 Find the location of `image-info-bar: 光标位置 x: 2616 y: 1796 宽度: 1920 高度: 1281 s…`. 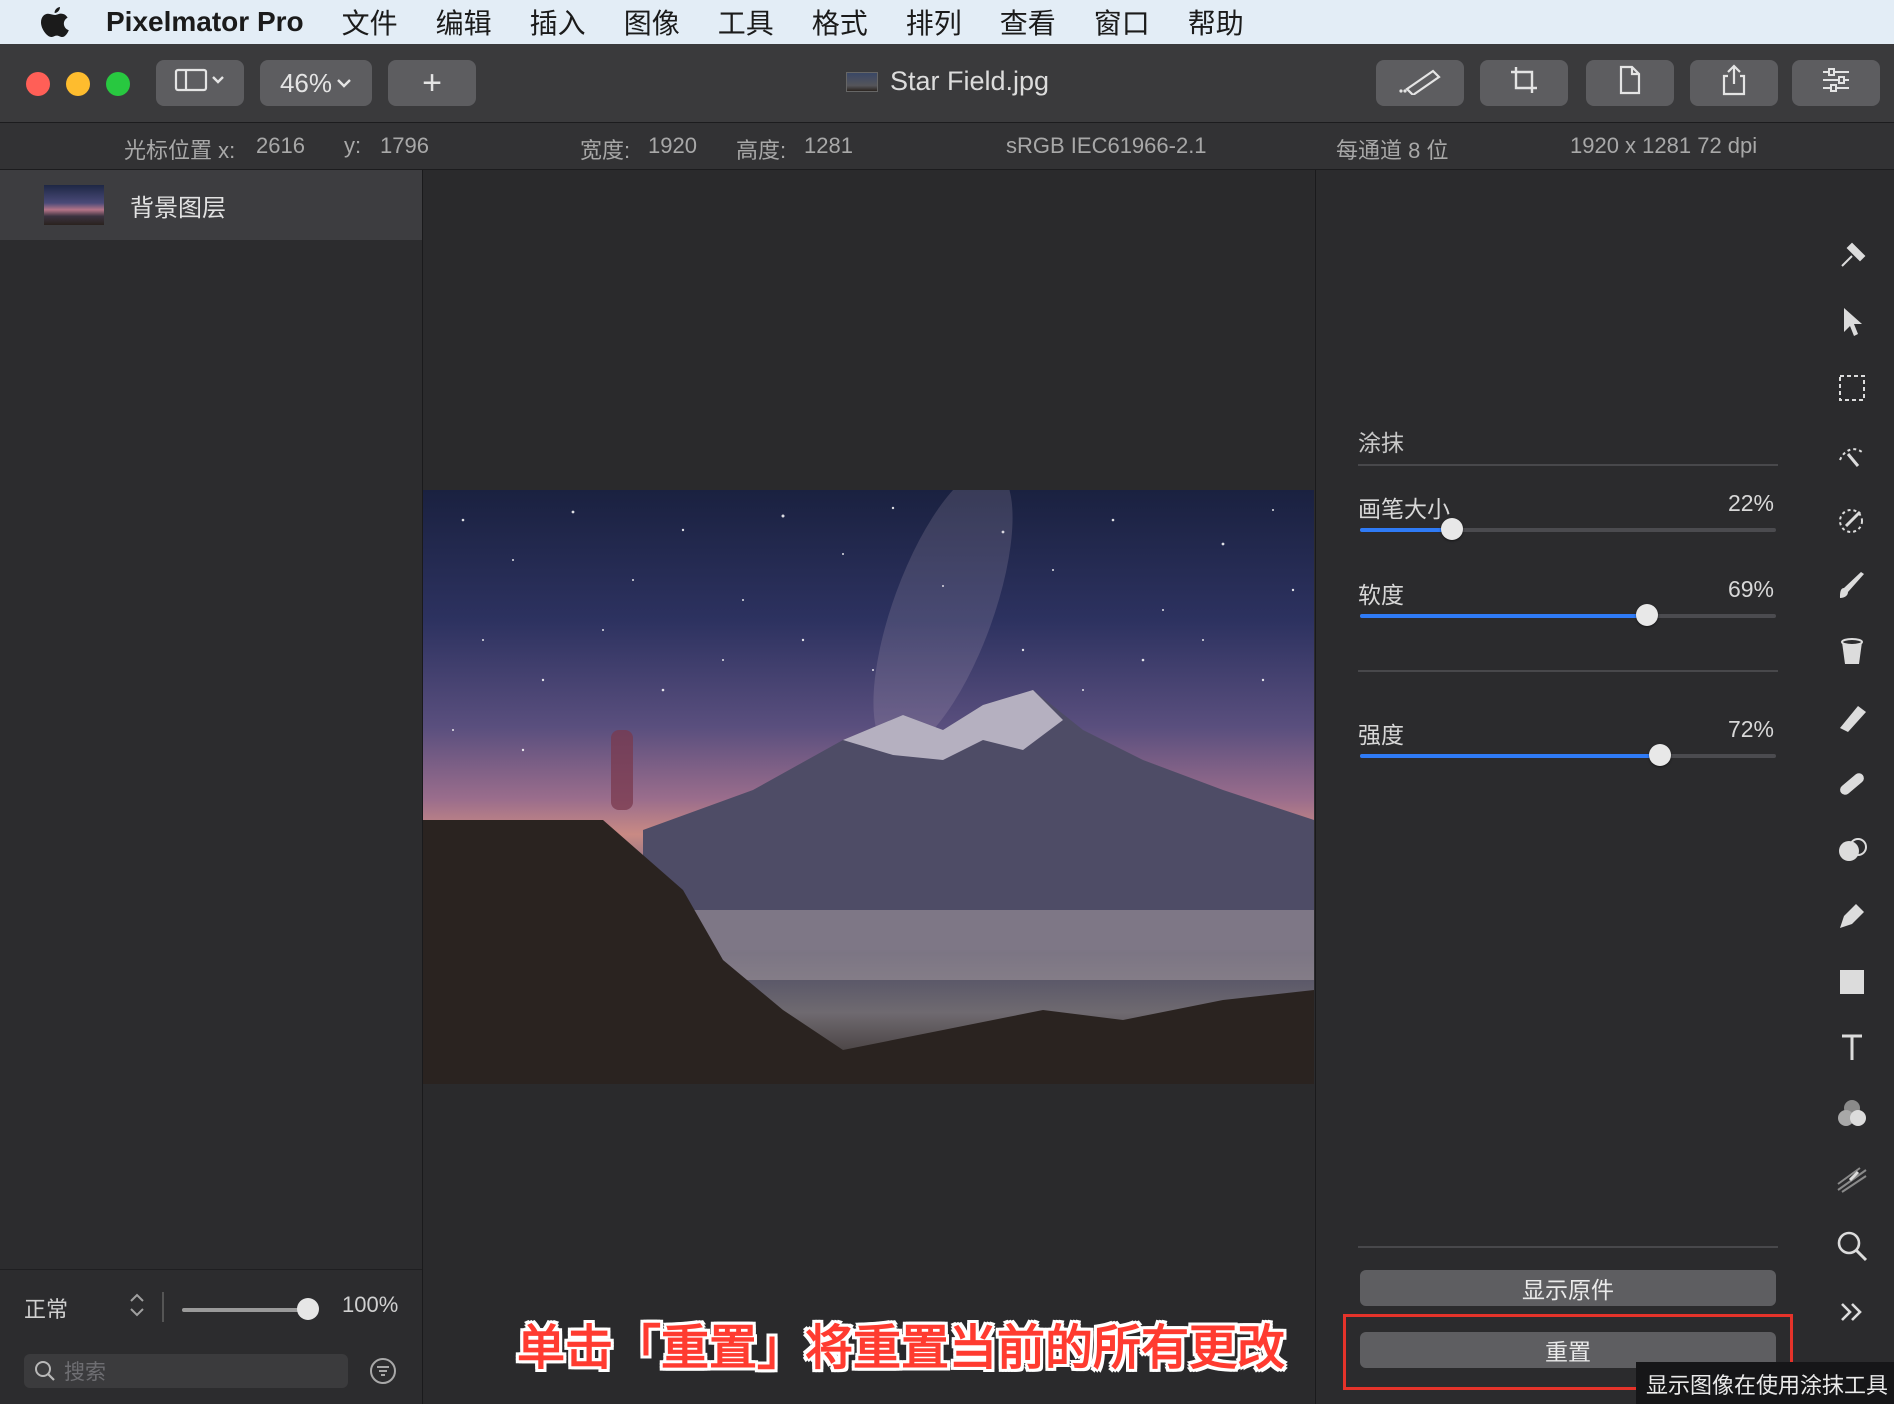

image-info-bar: 光标位置 x: 2616 y: 1796 宽度: 1920 高度: 1281 s… is located at coordinates (947, 146).